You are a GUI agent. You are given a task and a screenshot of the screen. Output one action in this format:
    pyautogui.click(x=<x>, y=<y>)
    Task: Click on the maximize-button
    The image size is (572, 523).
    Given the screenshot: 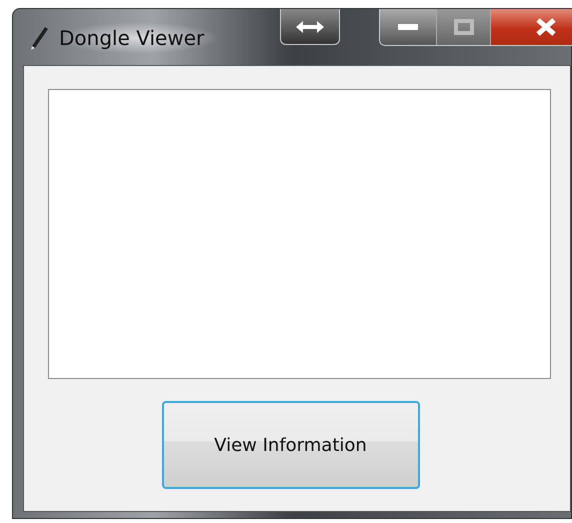 What is the action you would take?
    pyautogui.click(x=464, y=27)
    